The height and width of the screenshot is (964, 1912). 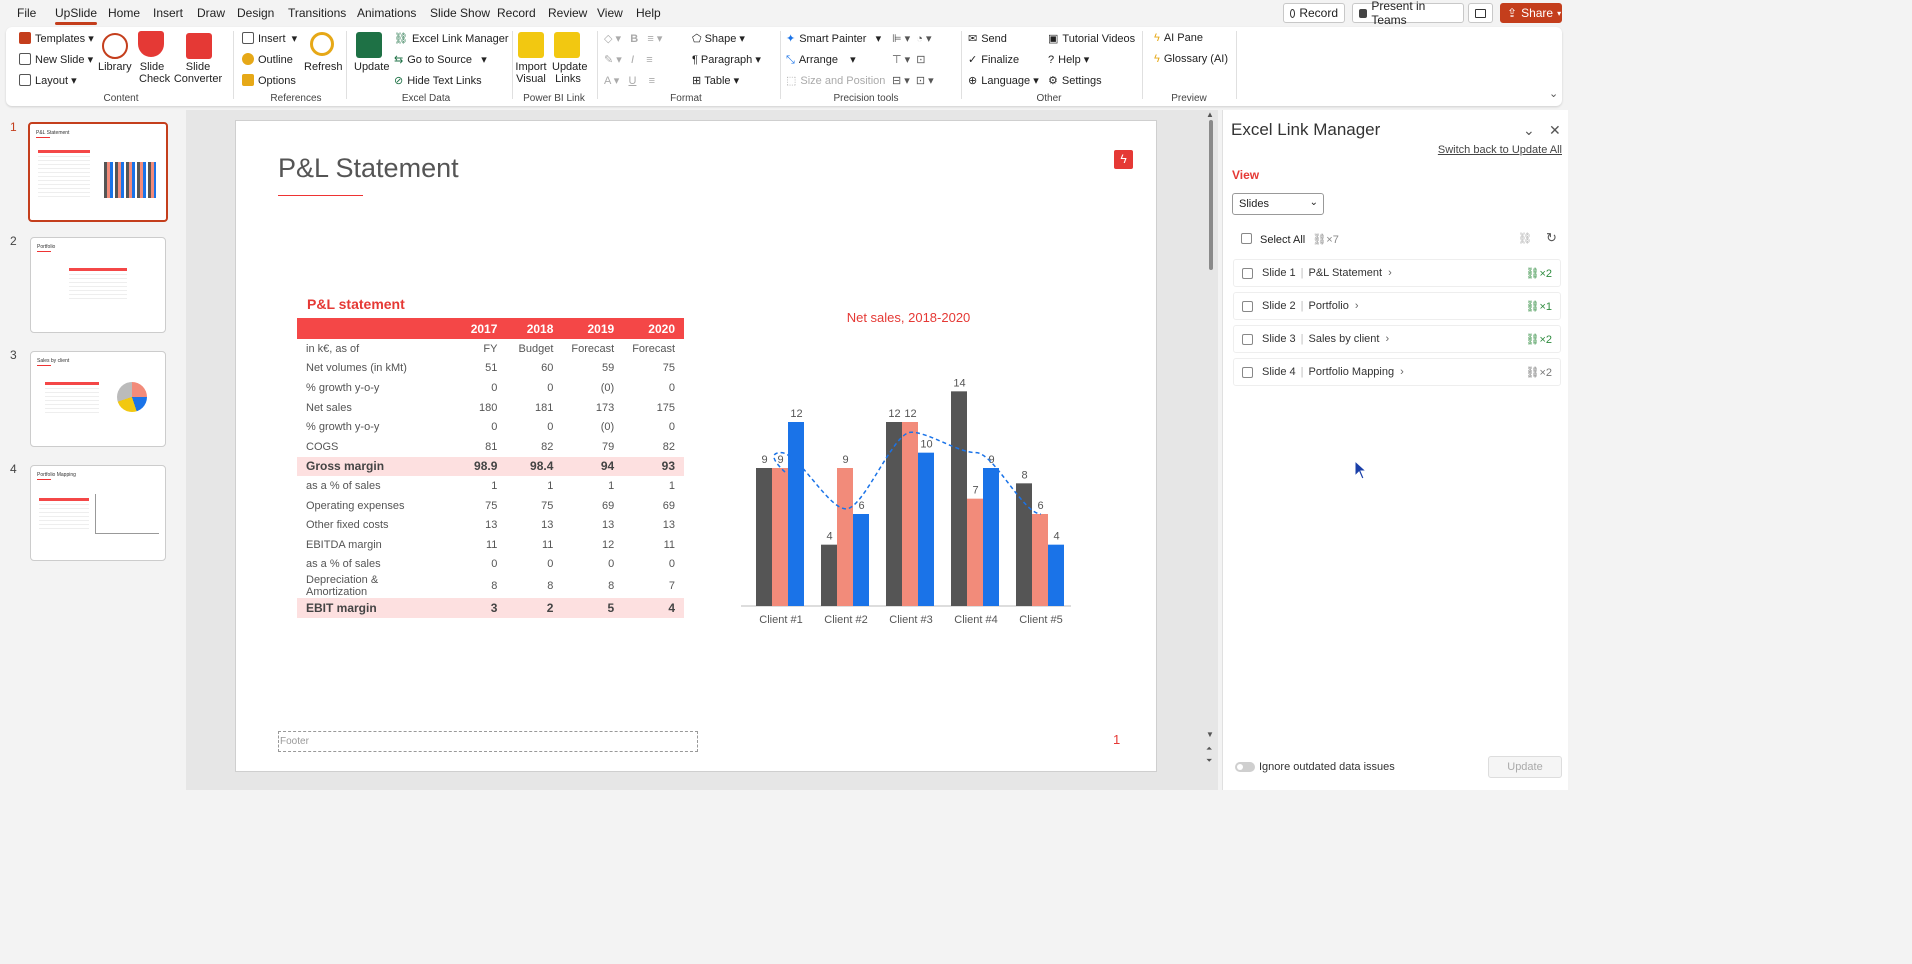 I want to click on menu-home: Home, so click(x=124, y=13).